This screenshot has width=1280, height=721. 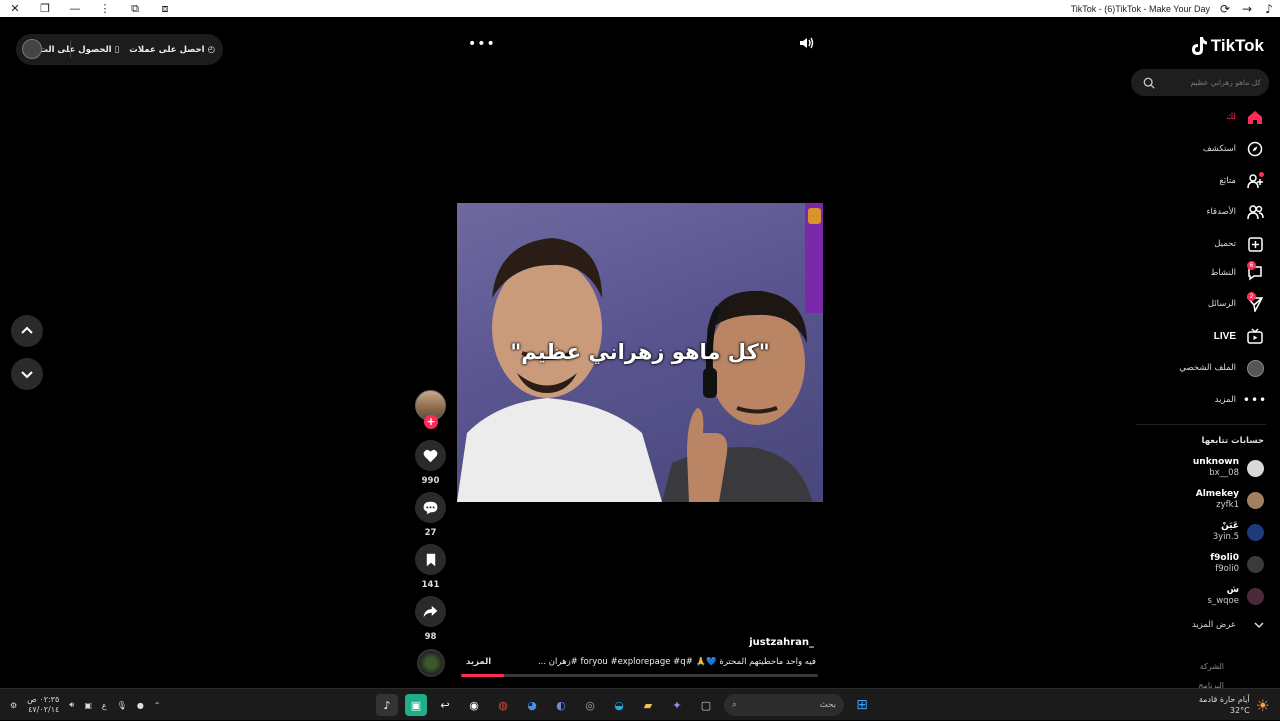 I want to click on windows-start-icon: ⊞, so click(x=862, y=705).